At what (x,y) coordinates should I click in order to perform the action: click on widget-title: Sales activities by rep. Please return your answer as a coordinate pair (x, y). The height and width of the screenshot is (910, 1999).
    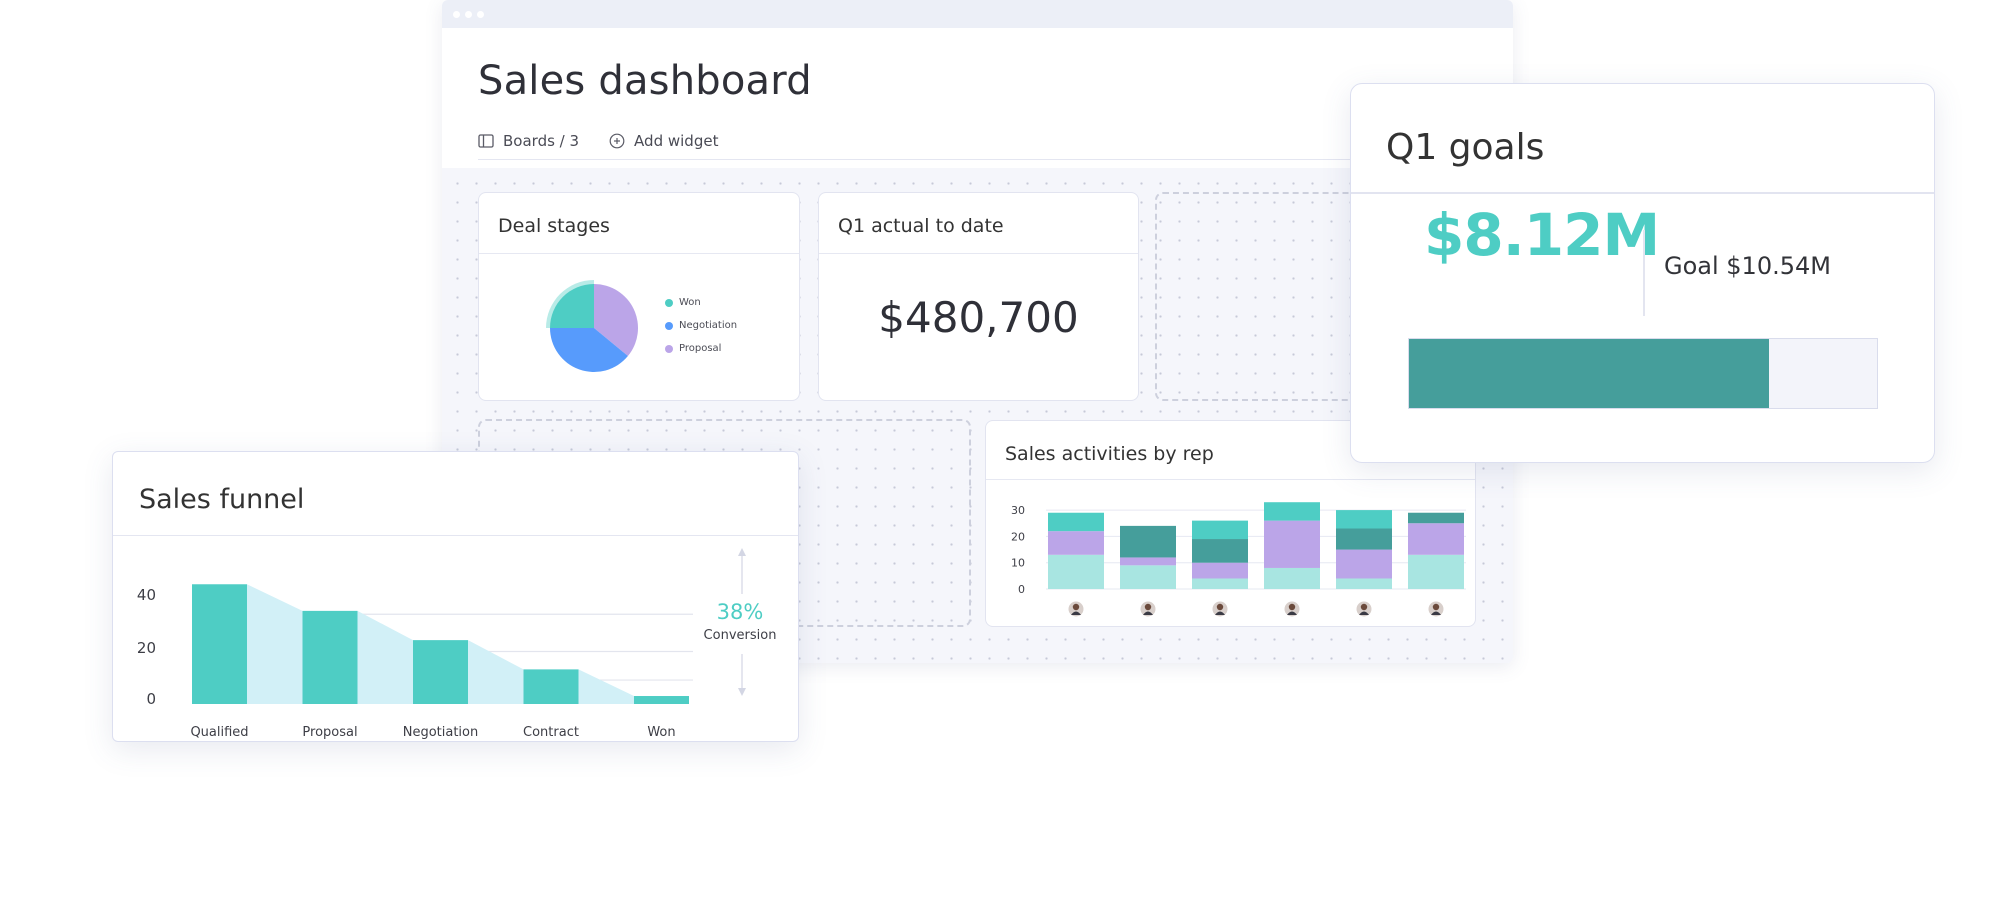
    Looking at the image, I should click on (1109, 454).